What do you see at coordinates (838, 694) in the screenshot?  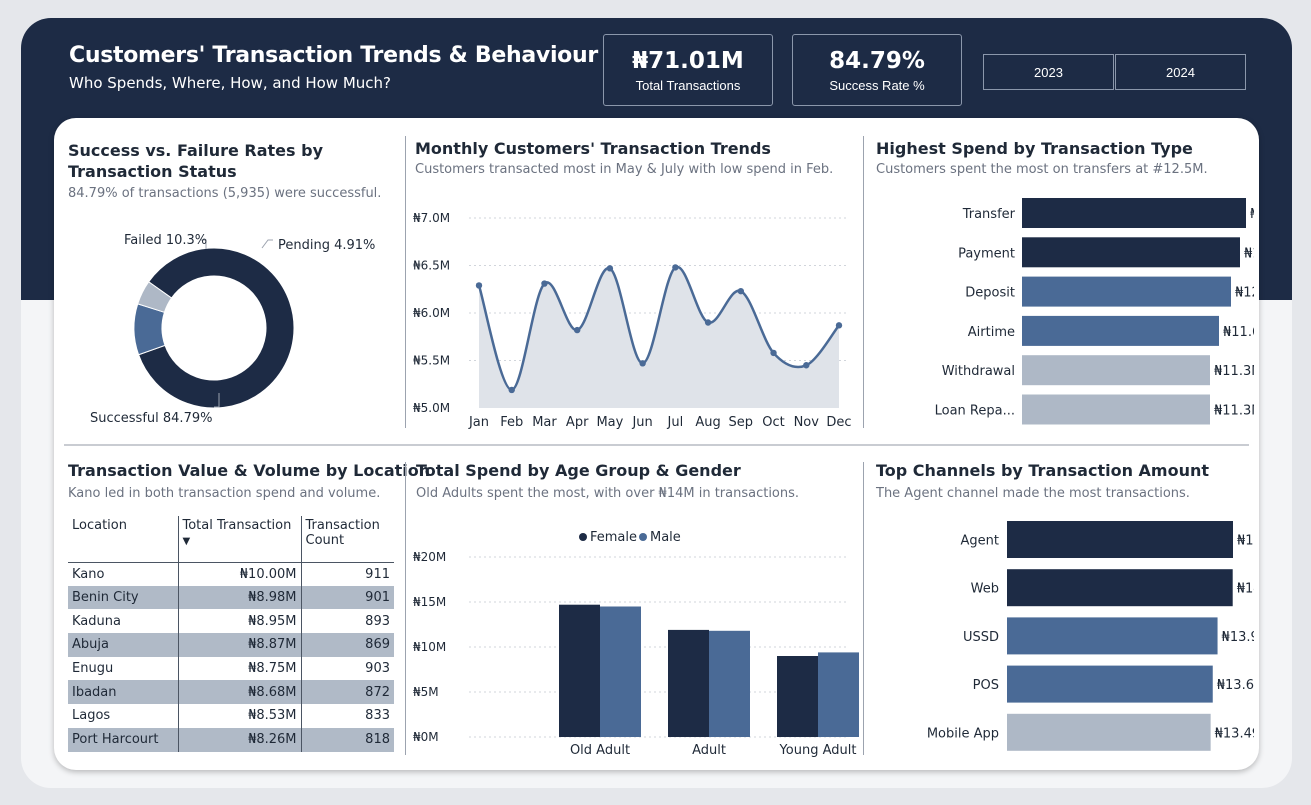 I see `bar-young-adult-male` at bounding box center [838, 694].